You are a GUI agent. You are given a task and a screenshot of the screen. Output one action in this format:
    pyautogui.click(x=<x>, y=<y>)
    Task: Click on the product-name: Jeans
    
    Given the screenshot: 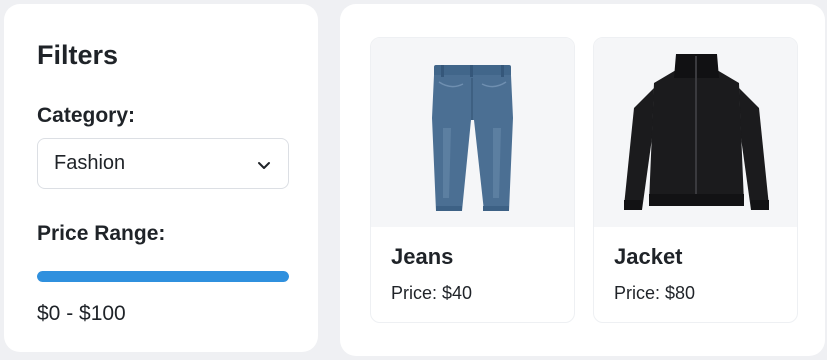 What is the action you would take?
    pyautogui.click(x=422, y=256)
    